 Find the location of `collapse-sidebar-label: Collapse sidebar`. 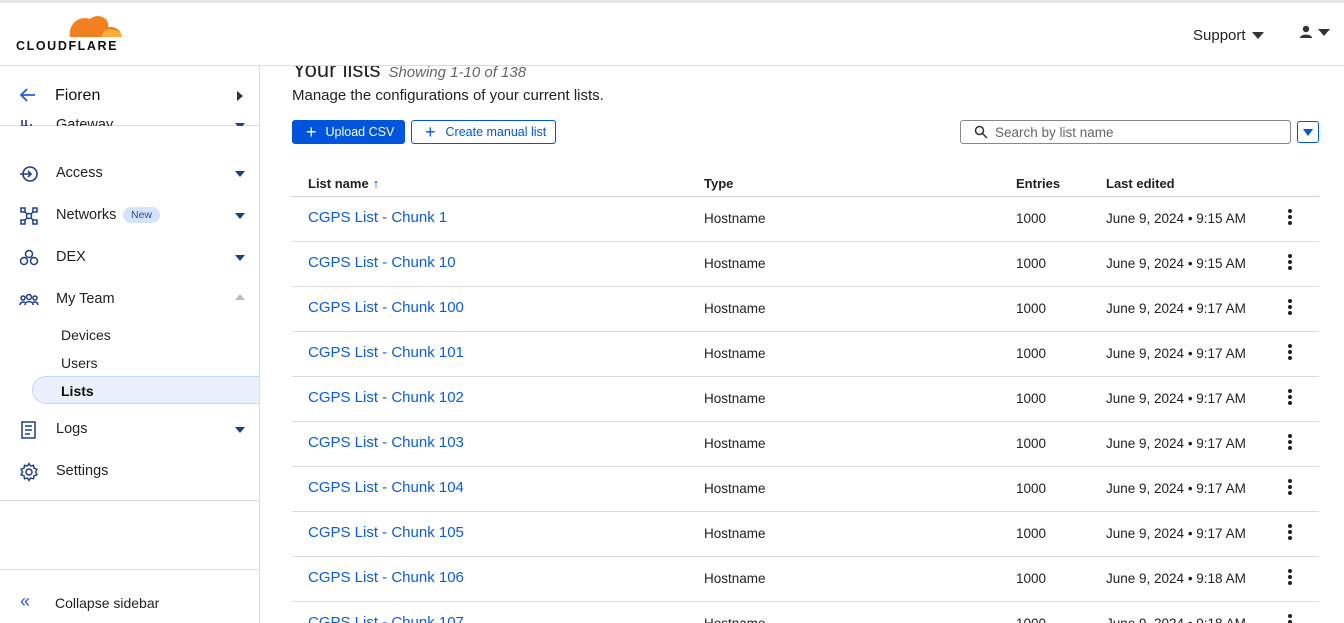

collapse-sidebar-label: Collapse sidebar is located at coordinates (107, 603).